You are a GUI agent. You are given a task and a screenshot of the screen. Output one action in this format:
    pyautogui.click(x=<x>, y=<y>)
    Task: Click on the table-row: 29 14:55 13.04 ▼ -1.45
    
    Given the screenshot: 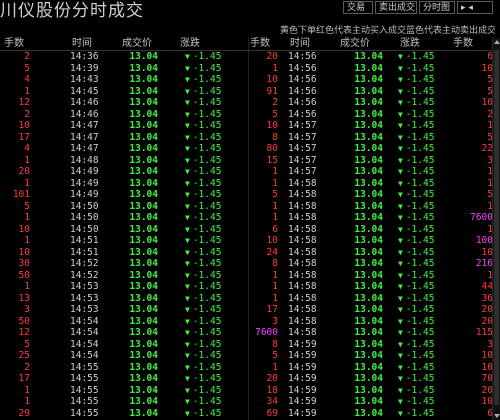 What is the action you would take?
    pyautogui.click(x=122, y=413)
    